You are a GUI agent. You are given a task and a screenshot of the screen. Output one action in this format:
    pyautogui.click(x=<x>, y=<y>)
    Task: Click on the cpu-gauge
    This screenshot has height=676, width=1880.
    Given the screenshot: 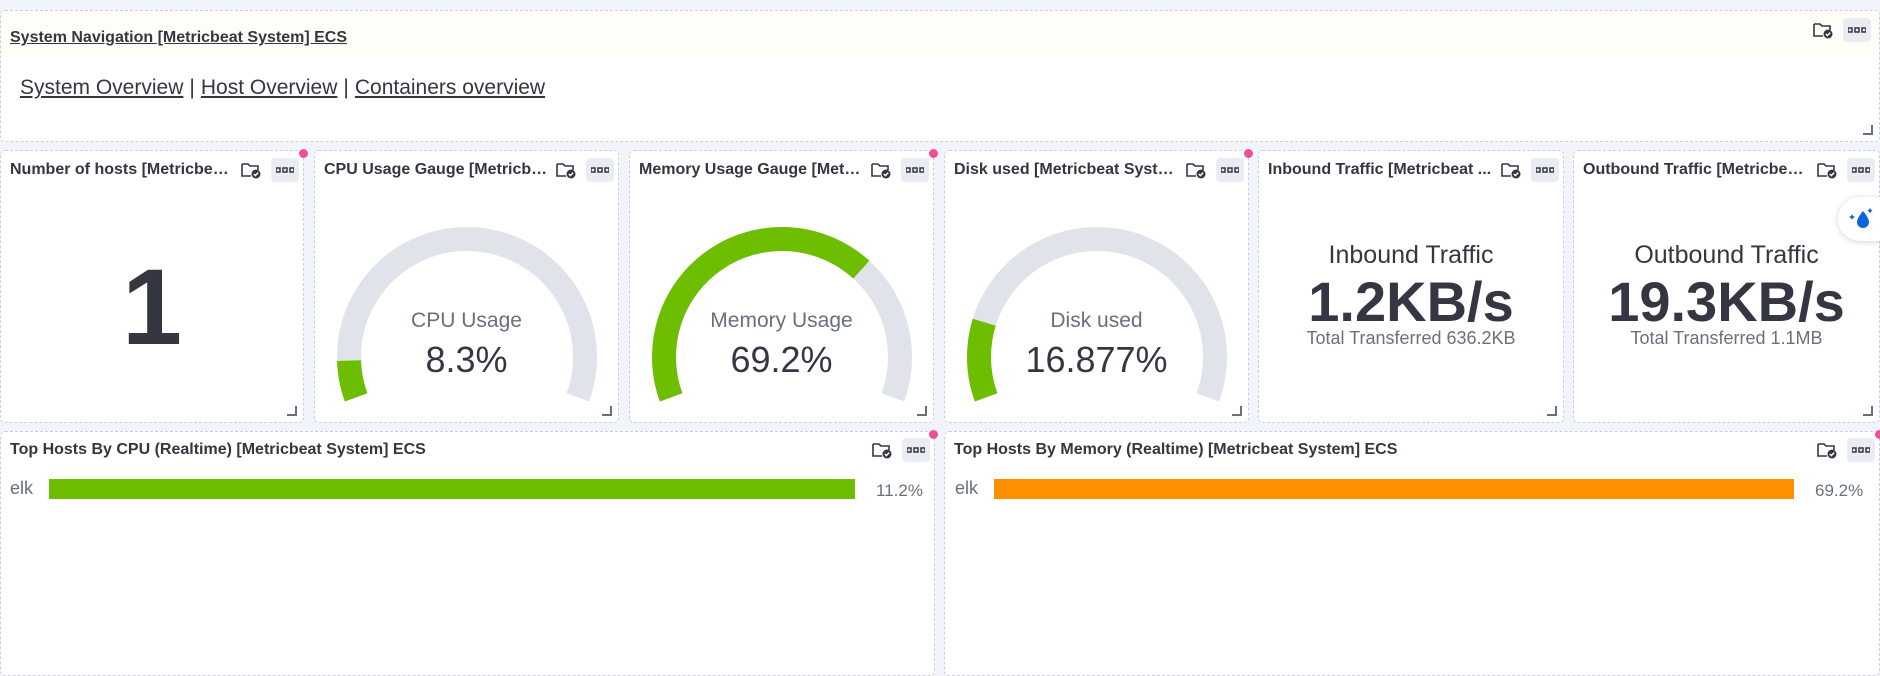 What is the action you would take?
    pyautogui.click(x=467, y=314)
    